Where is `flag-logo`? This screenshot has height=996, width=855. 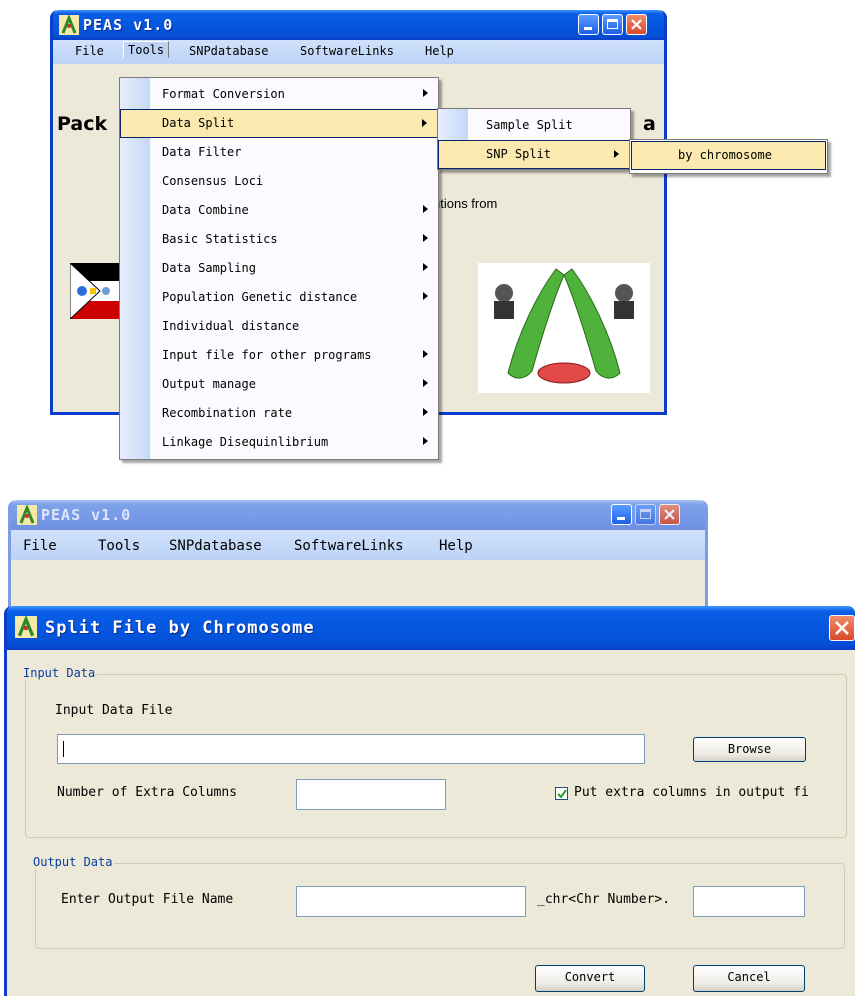
flag-logo is located at coordinates (95, 291).